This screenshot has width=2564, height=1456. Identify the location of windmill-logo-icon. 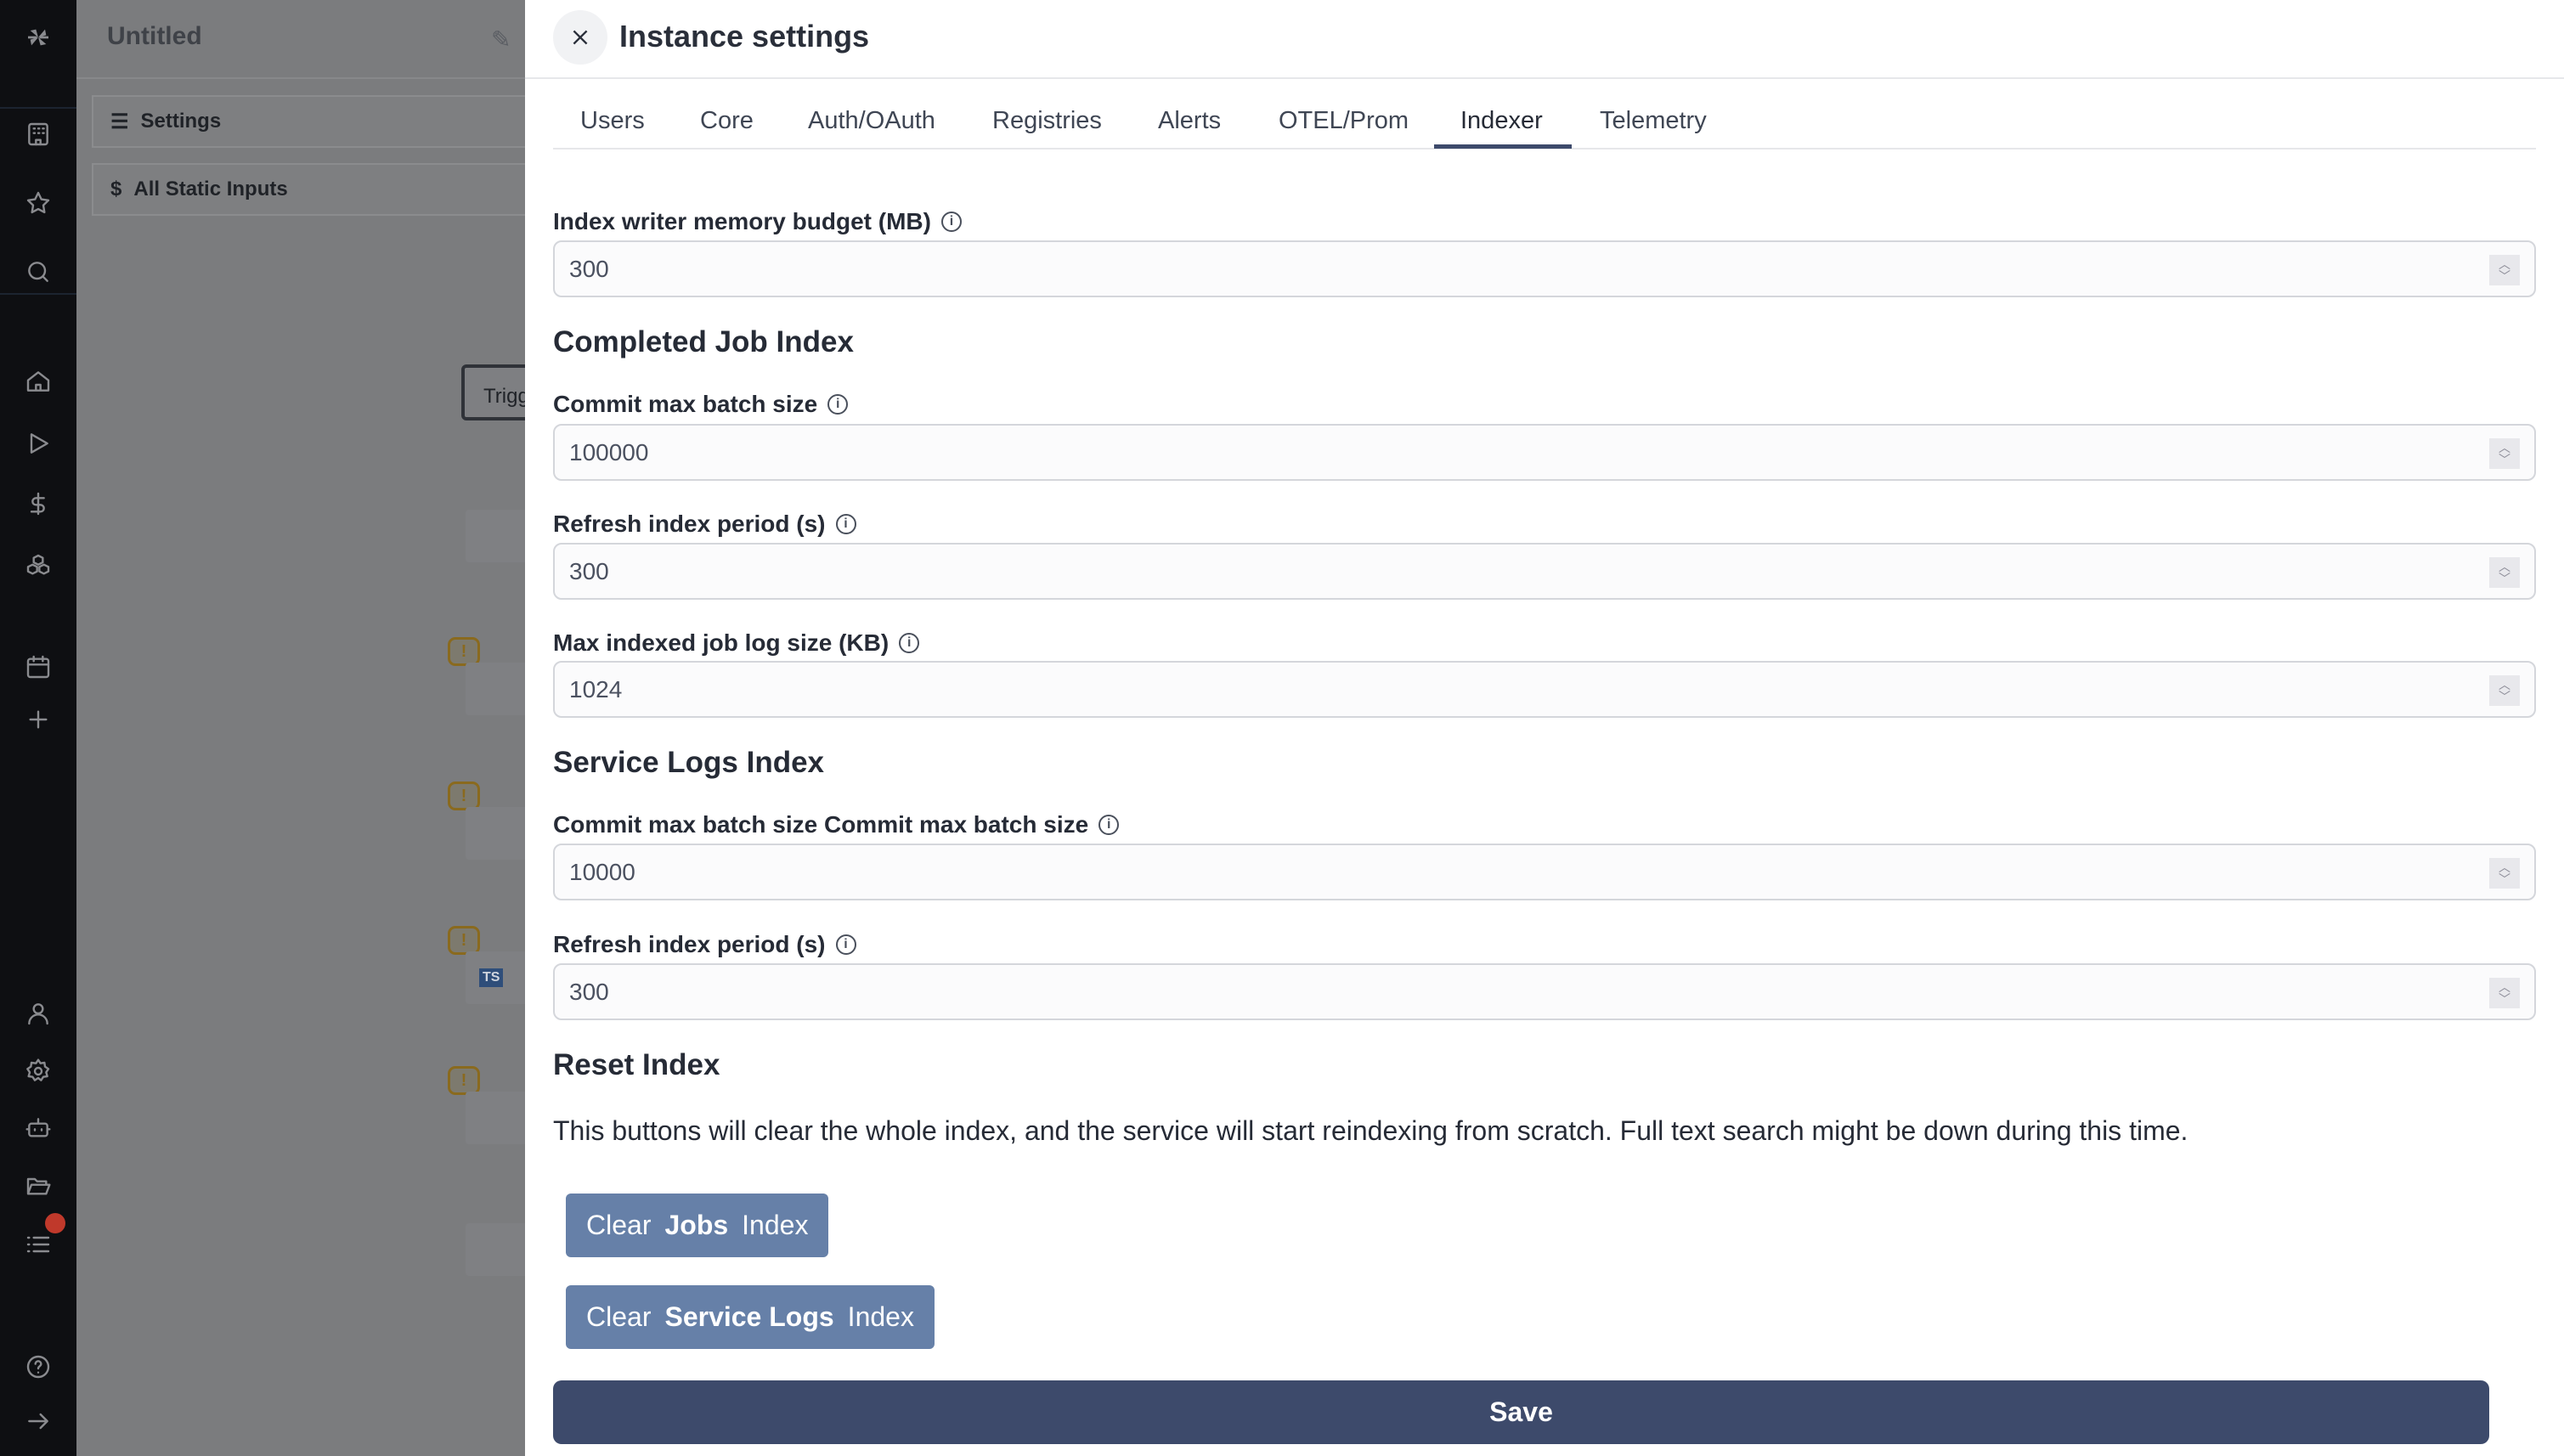
(38, 37).